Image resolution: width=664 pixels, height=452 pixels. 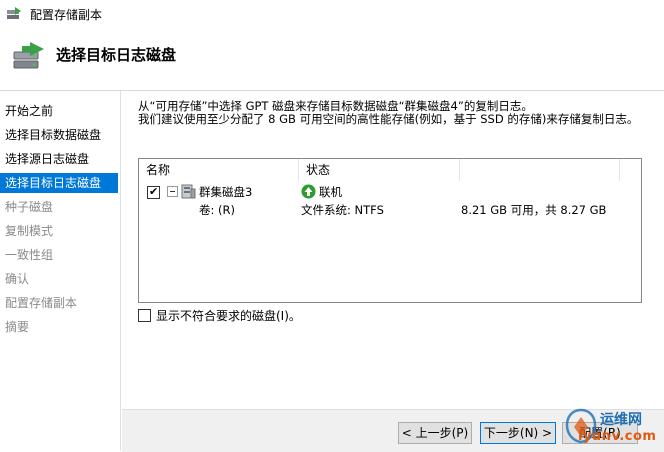 What do you see at coordinates (332, 14) in the screenshot?
I see `title-bar: 配置存储副本` at bounding box center [332, 14].